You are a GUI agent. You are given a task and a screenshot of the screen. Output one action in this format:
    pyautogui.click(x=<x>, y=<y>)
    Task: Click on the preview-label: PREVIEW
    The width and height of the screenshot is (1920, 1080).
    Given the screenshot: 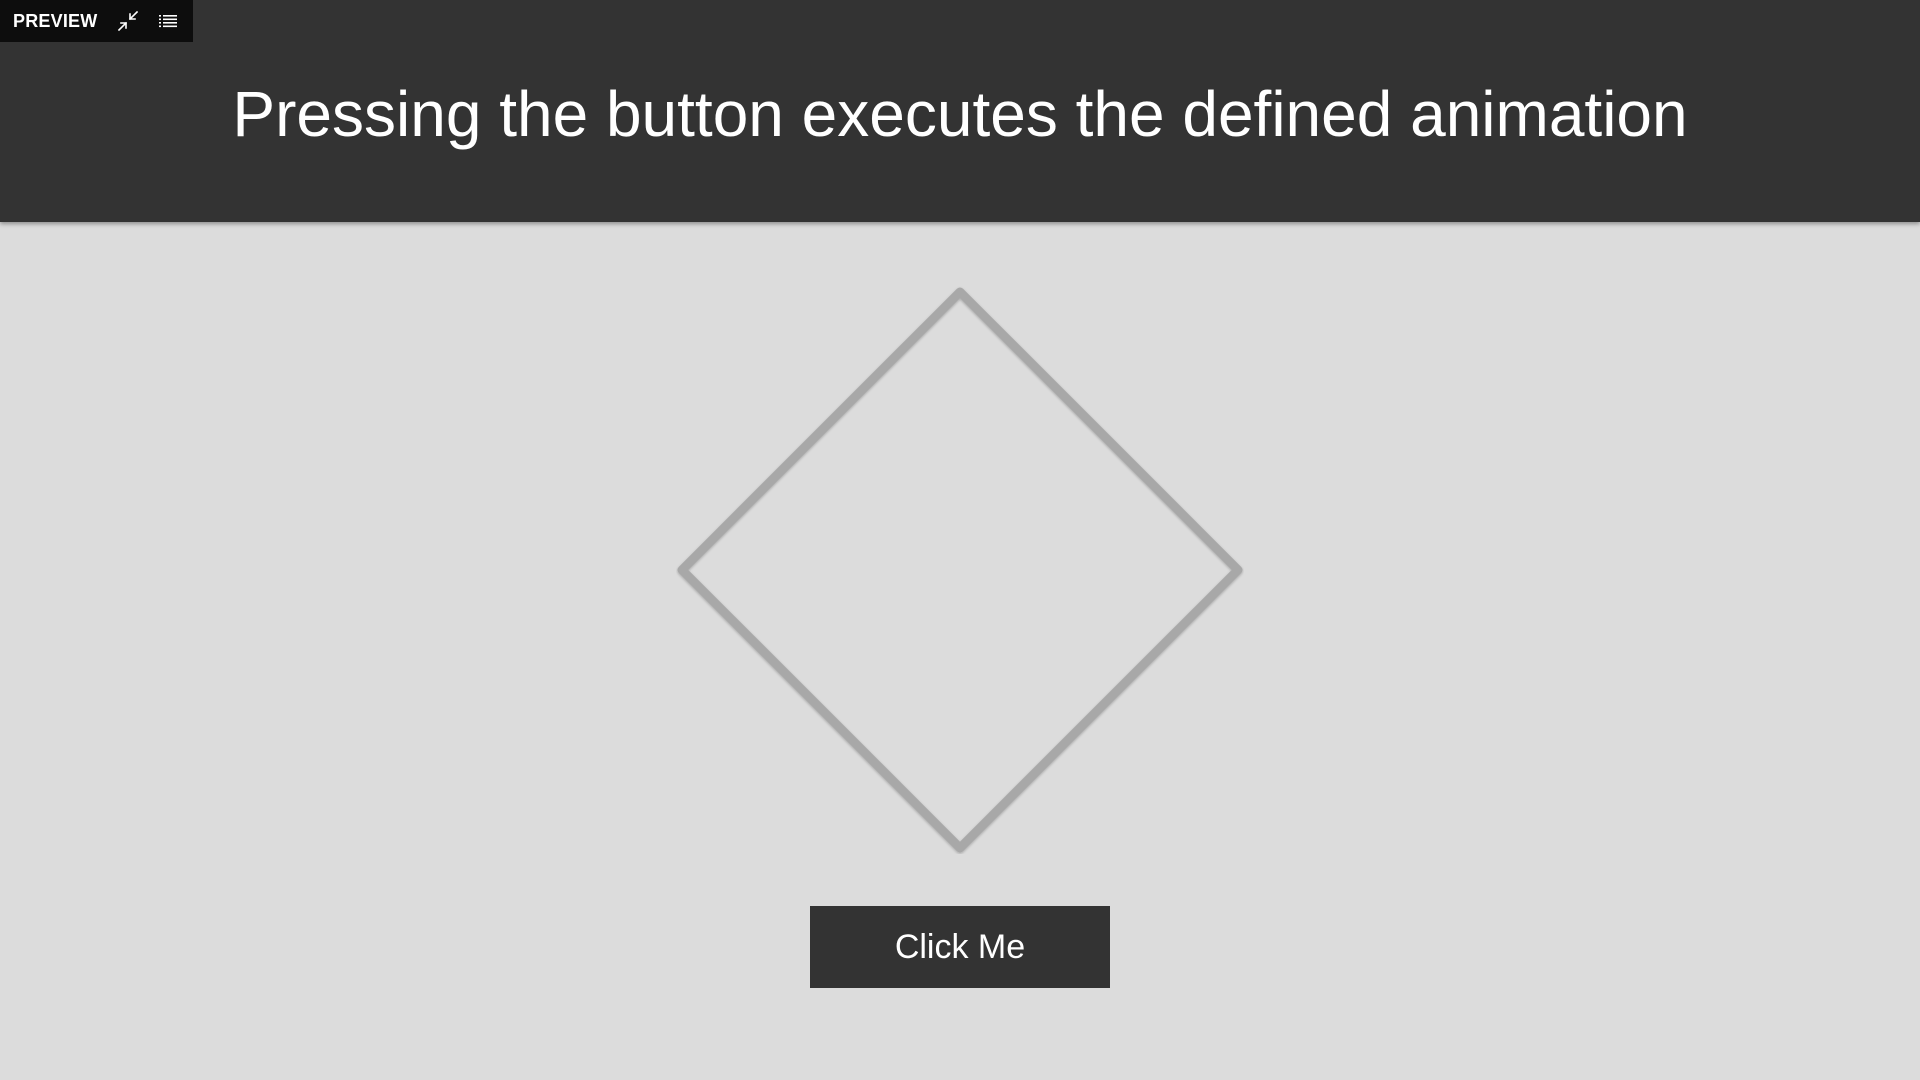 What is the action you would take?
    pyautogui.click(x=55, y=20)
    